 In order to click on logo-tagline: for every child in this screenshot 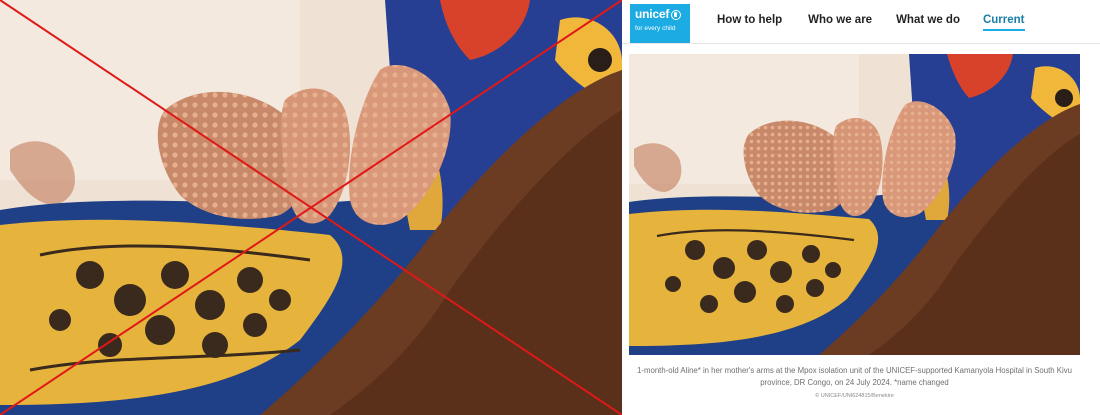, I will do `click(655, 28)`.